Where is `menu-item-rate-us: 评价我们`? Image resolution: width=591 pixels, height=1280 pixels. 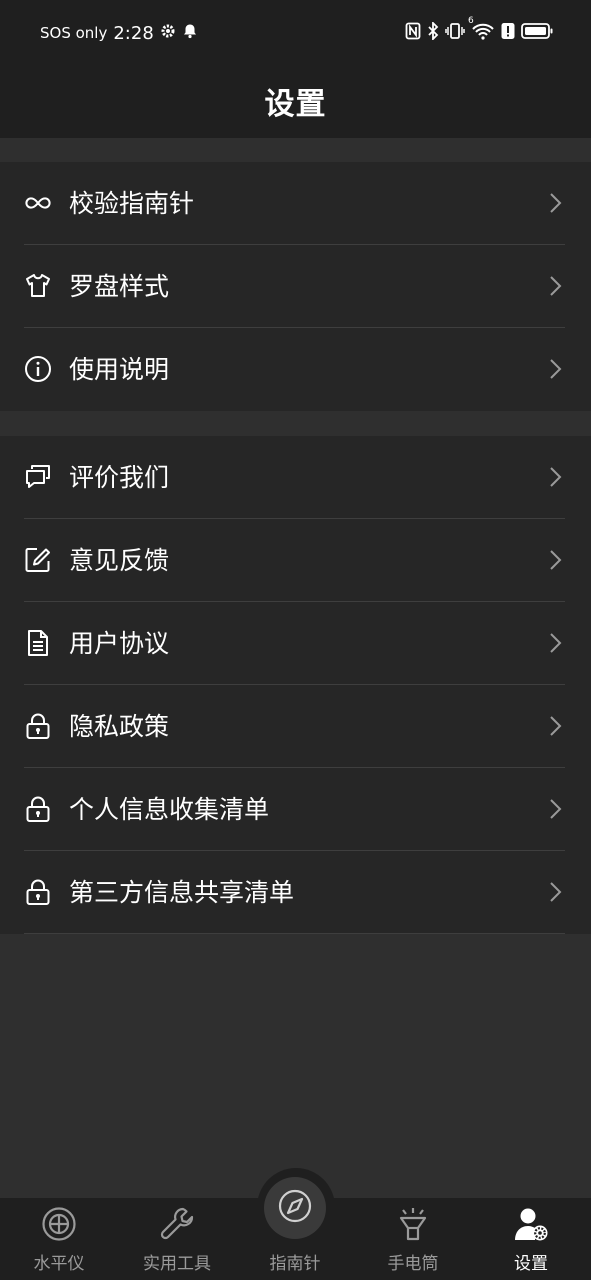
menu-item-rate-us: 评价我们 is located at coordinates (295, 477).